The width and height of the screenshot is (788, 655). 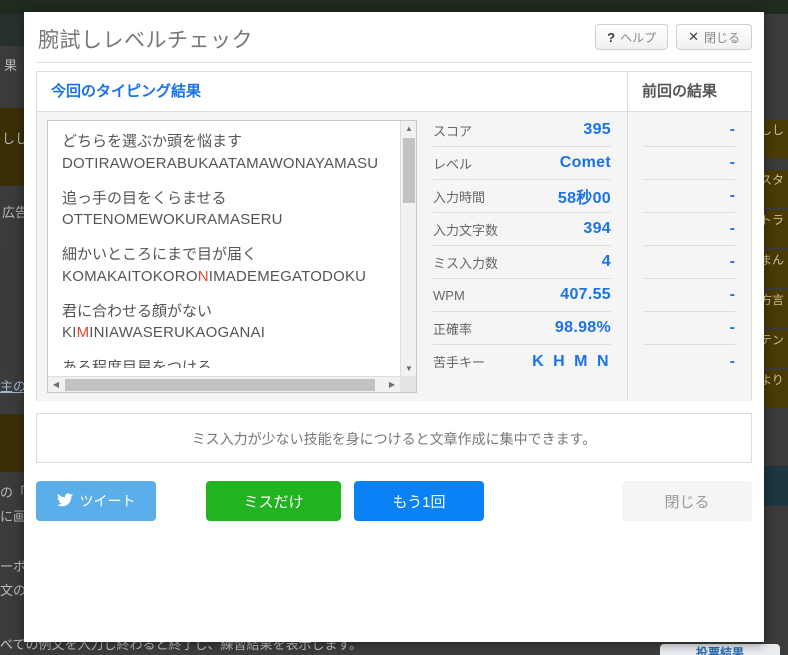 What do you see at coordinates (774, 189) in the screenshot?
I see `background-right-item: スタ` at bounding box center [774, 189].